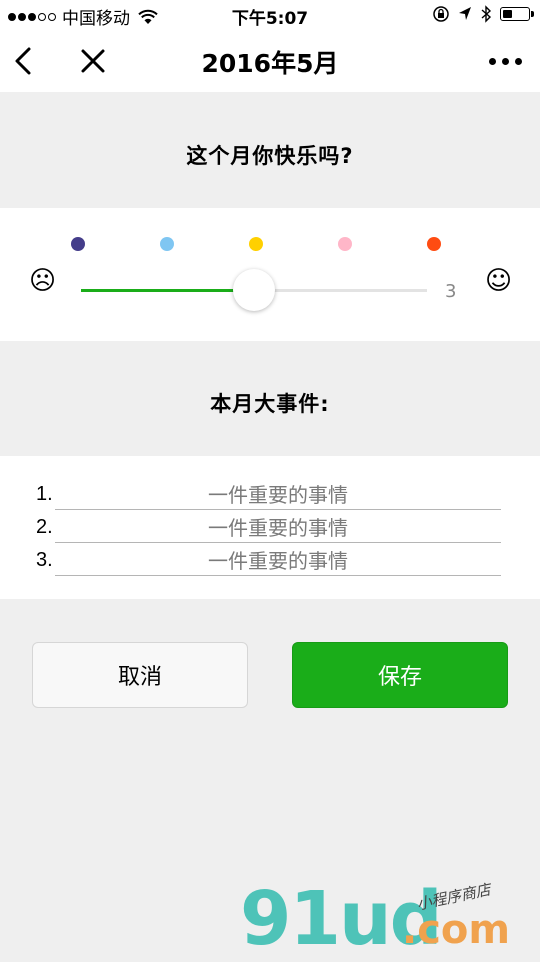  I want to click on battery-icon, so click(517, 14).